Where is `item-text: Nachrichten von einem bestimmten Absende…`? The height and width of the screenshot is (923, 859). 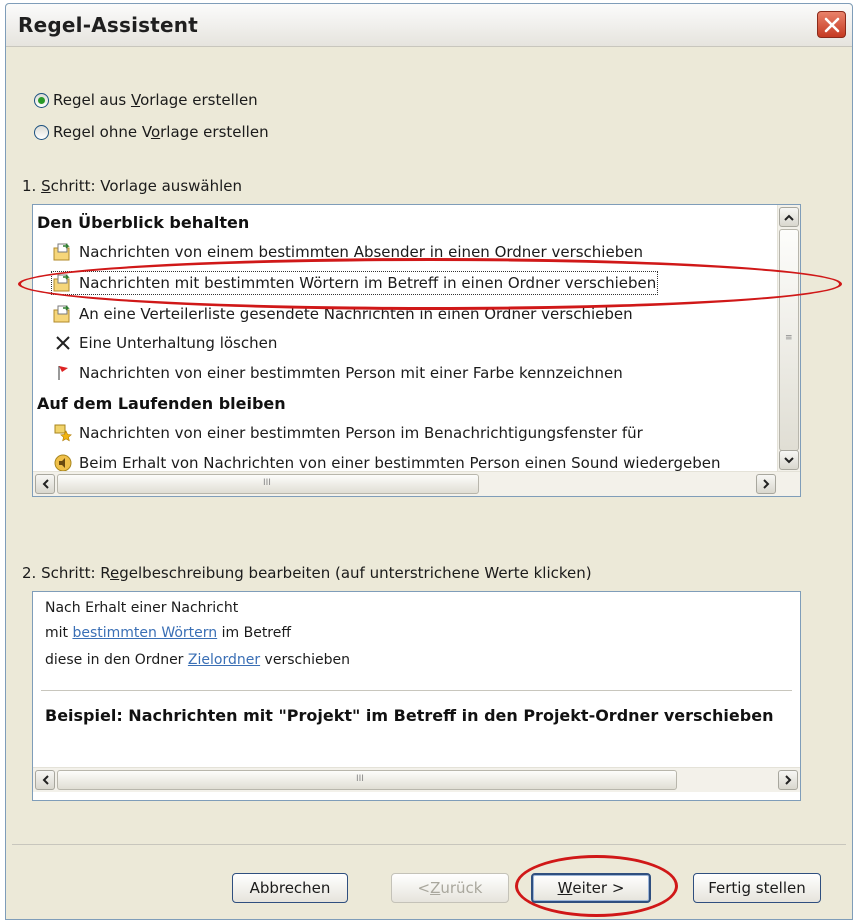 item-text: Nachrichten von einem bestimmten Absende… is located at coordinates (361, 252).